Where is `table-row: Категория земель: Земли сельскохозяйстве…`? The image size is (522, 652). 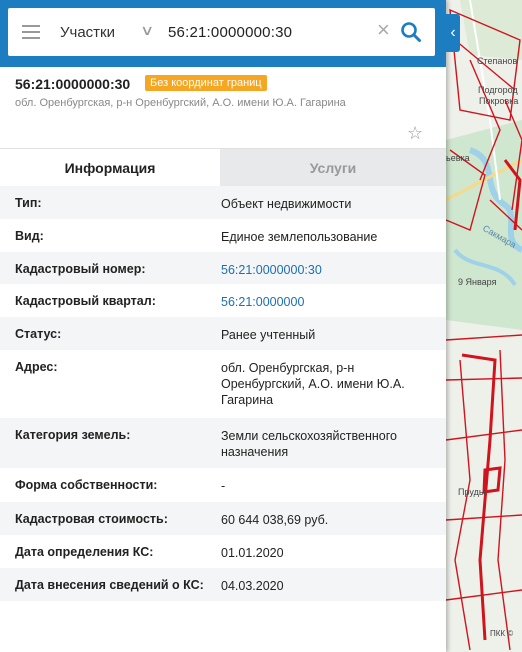 table-row: Категория земель: Земли сельскохозяйстве… is located at coordinates (223, 443).